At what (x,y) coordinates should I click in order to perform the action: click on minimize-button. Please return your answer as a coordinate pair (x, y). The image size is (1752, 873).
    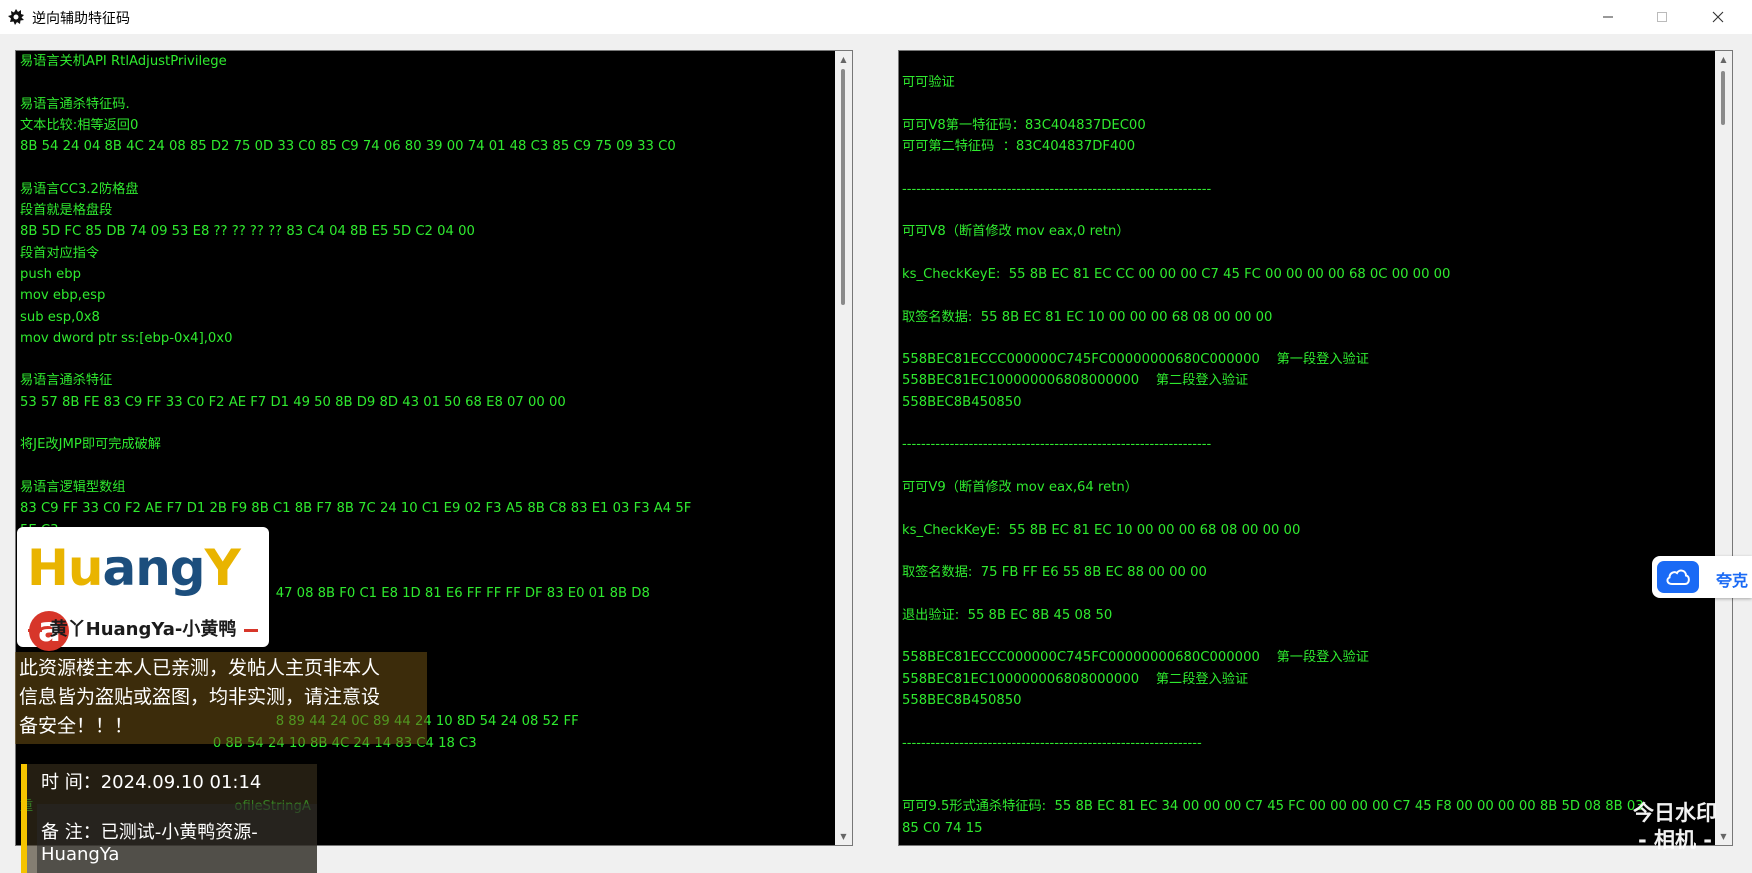
    Looking at the image, I should click on (1608, 17).